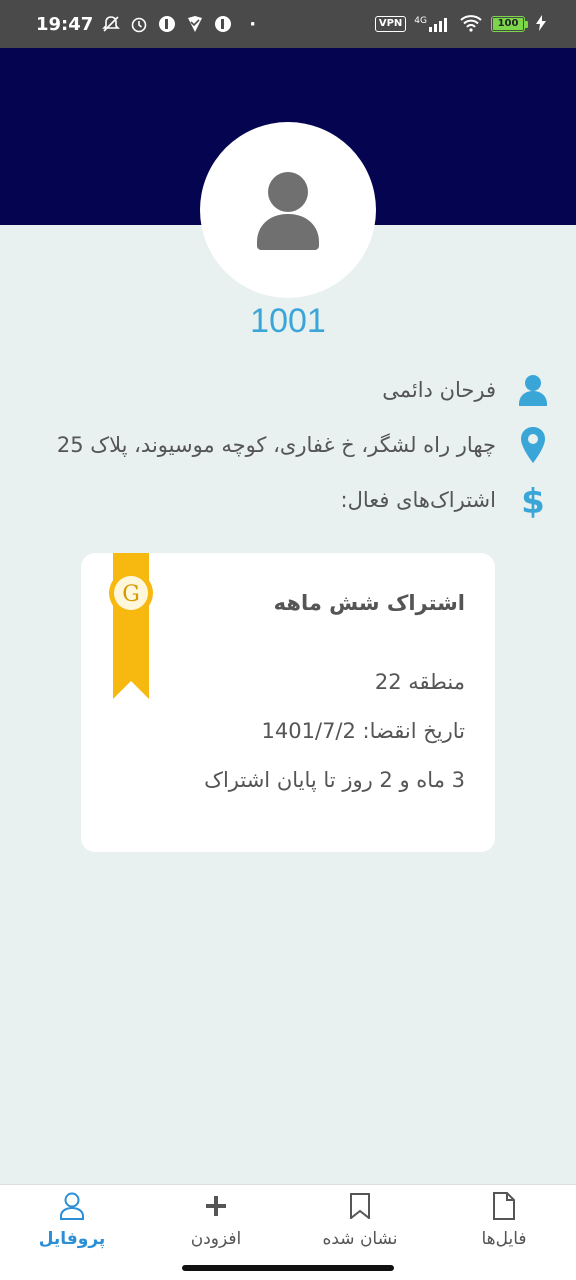 The height and width of the screenshot is (1280, 576). I want to click on file-icon, so click(504, 1206).